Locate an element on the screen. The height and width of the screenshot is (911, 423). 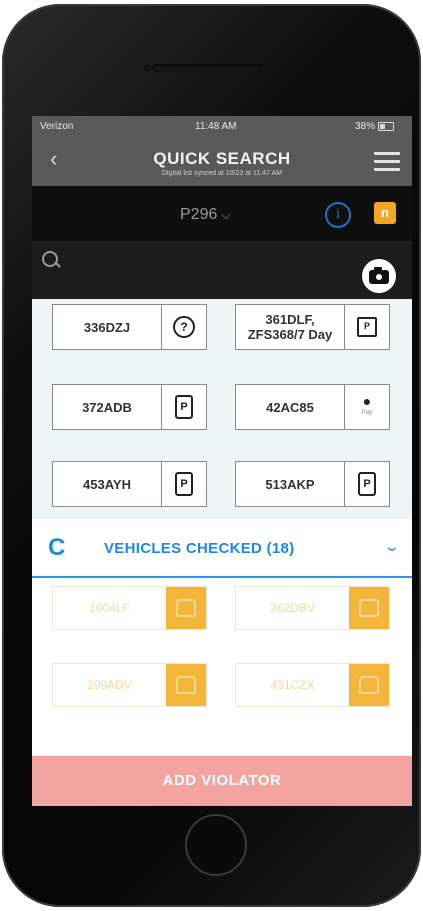
search-icon is located at coordinates (50, 259).